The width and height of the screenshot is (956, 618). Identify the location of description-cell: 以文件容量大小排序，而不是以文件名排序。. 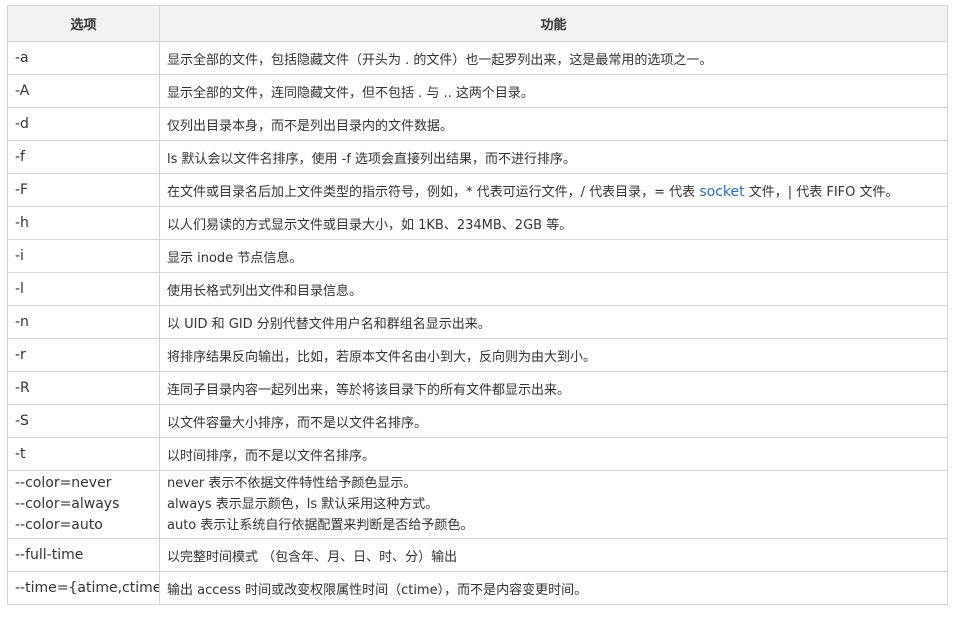
(553, 421).